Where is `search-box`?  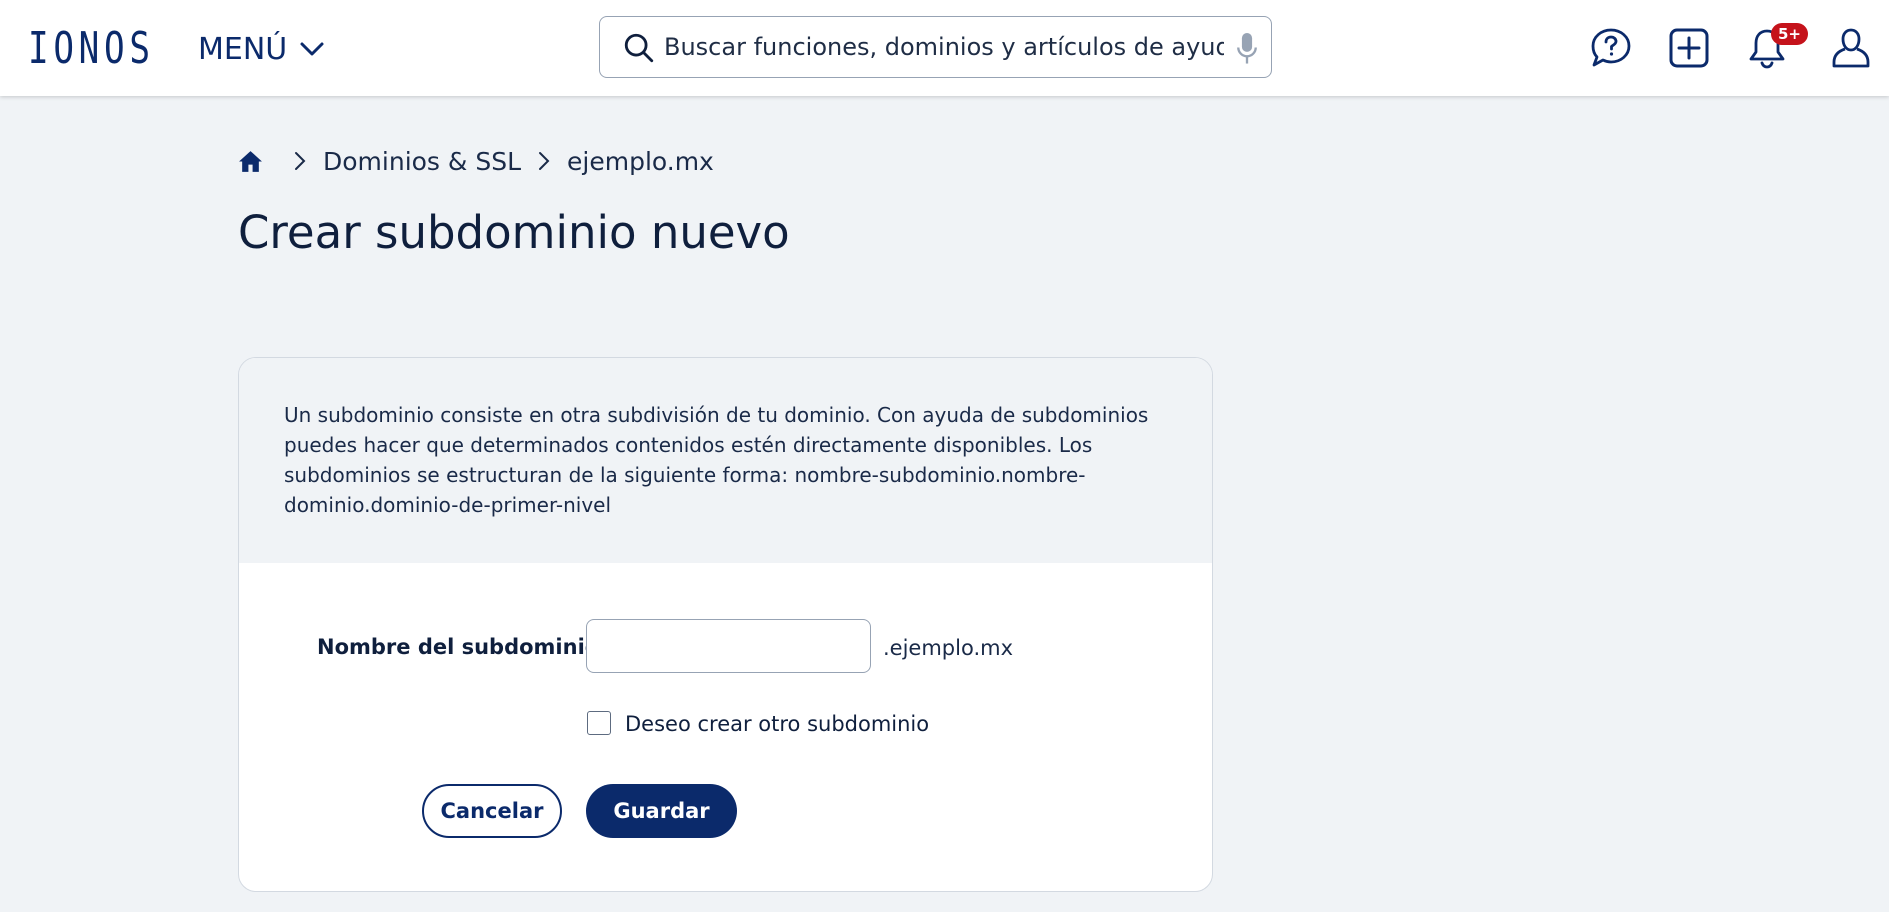
search-box is located at coordinates (935, 47).